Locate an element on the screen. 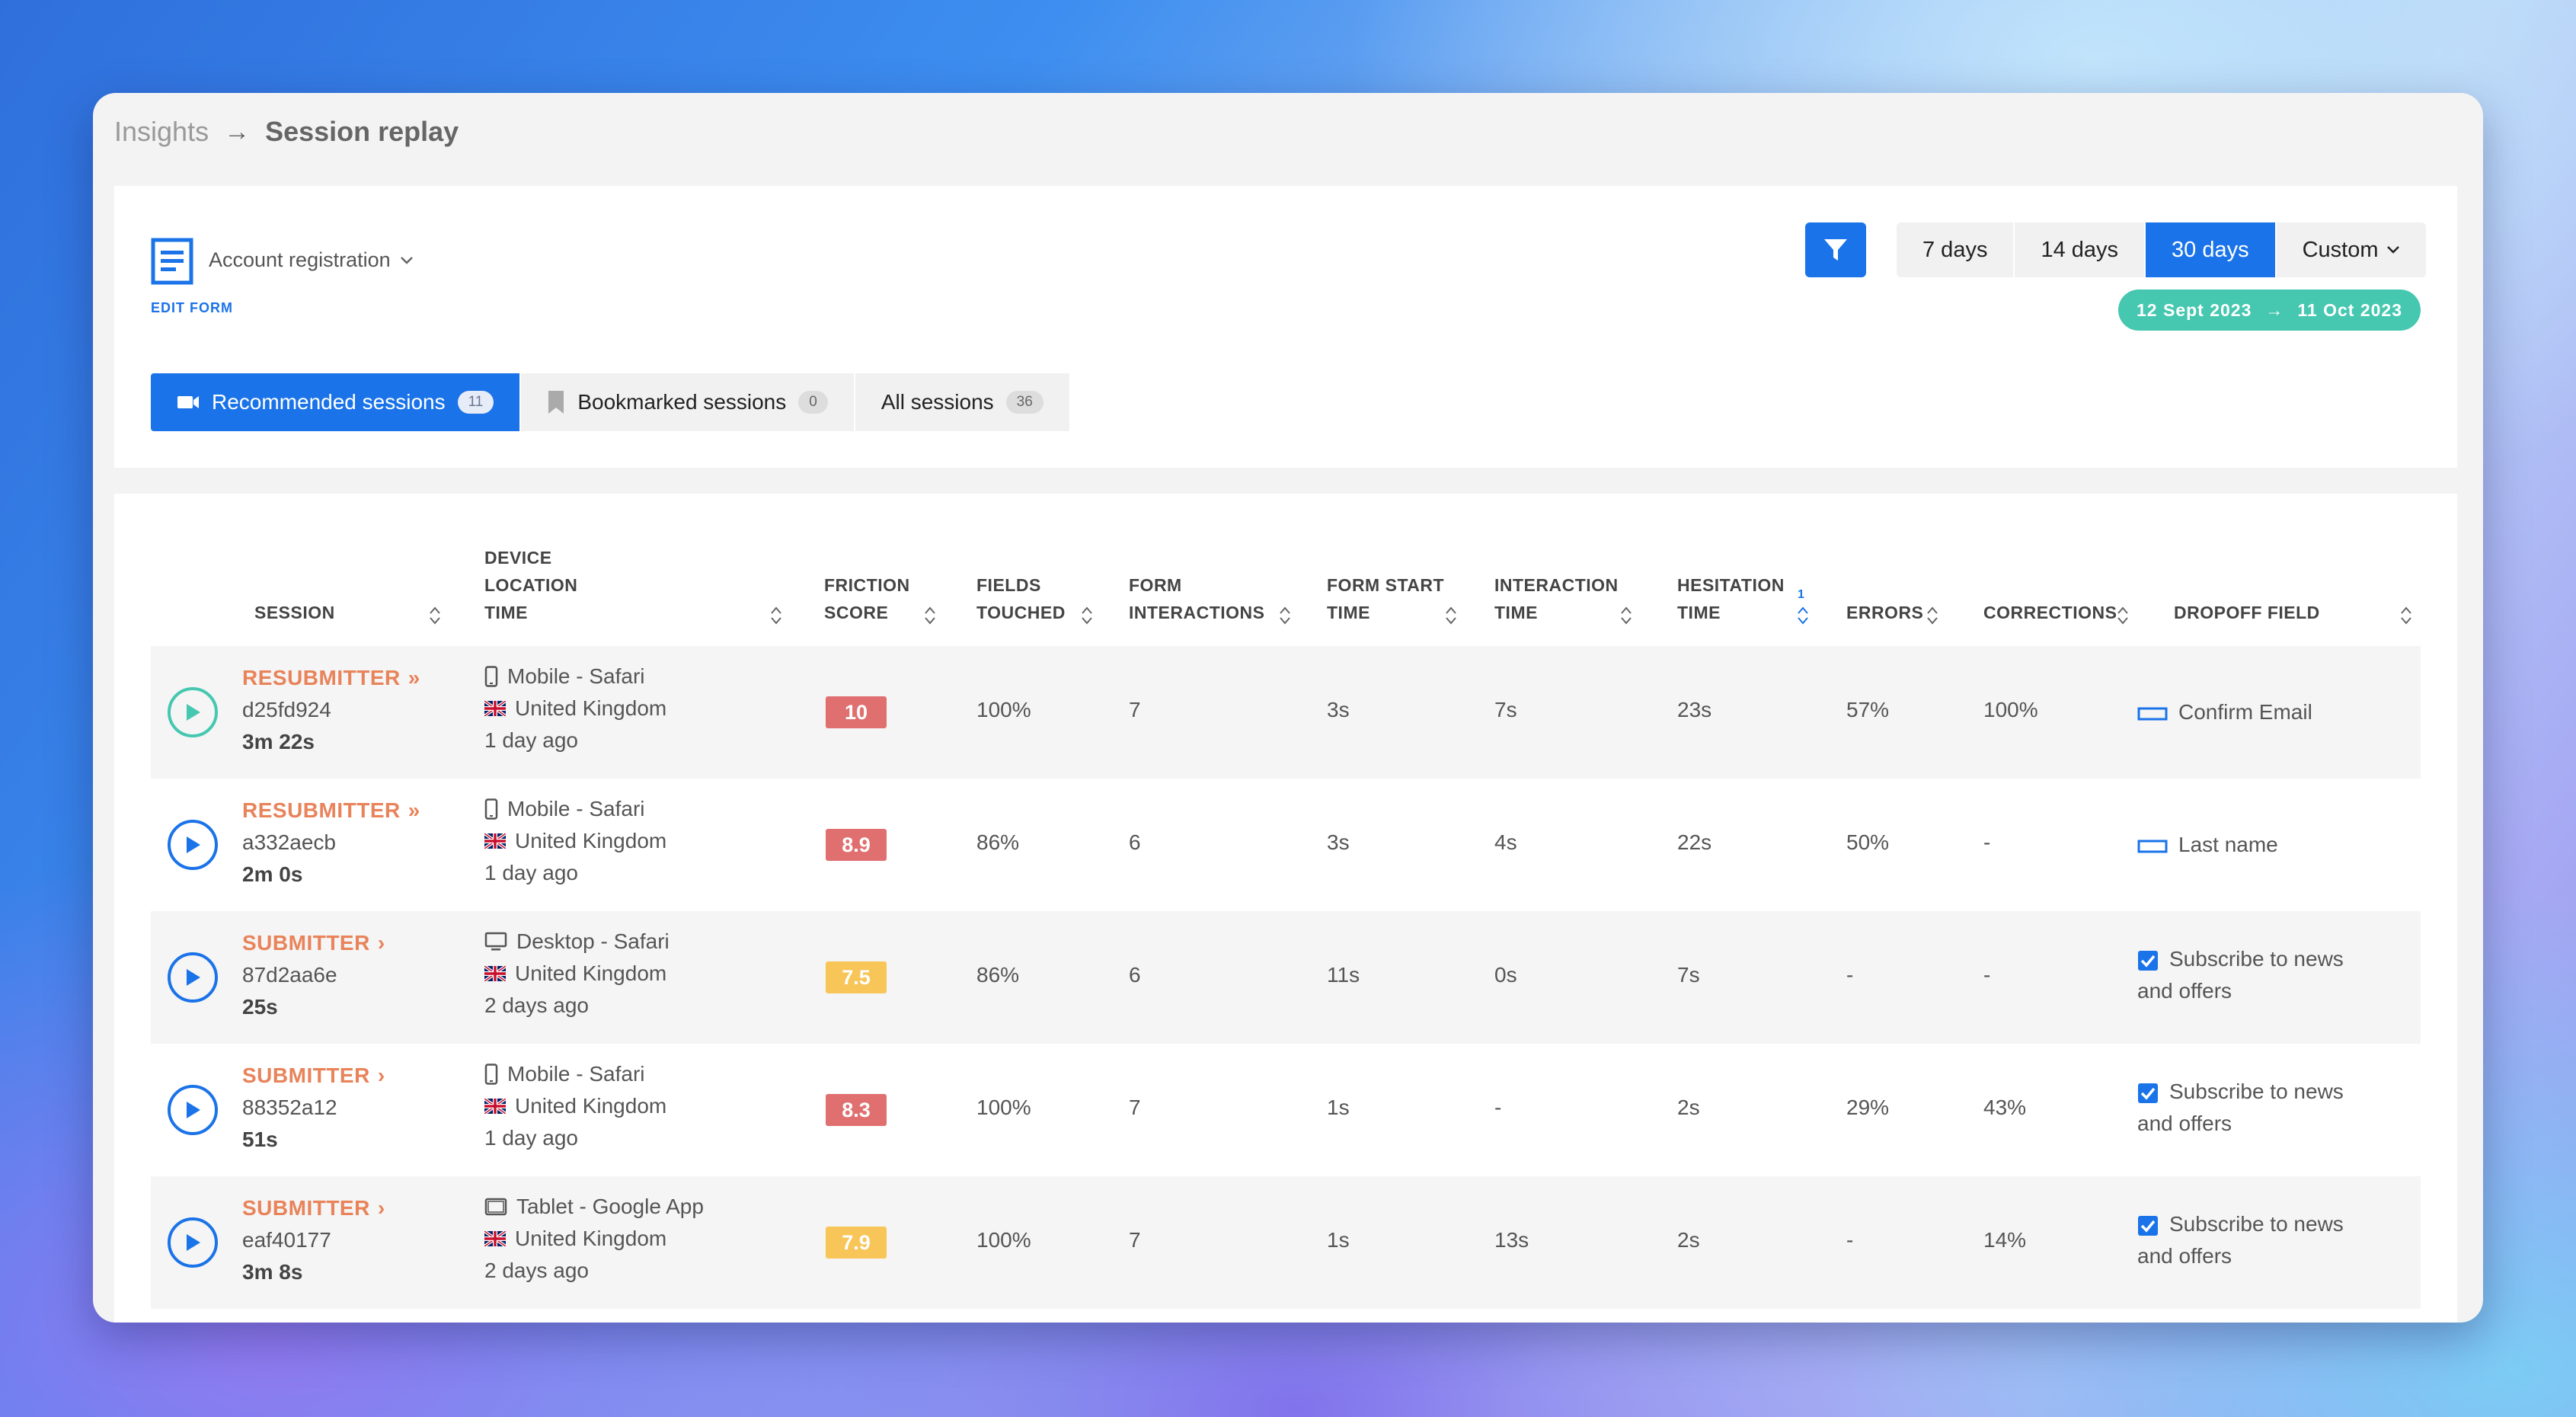  chevron-right-icon: › is located at coordinates (381, 943).